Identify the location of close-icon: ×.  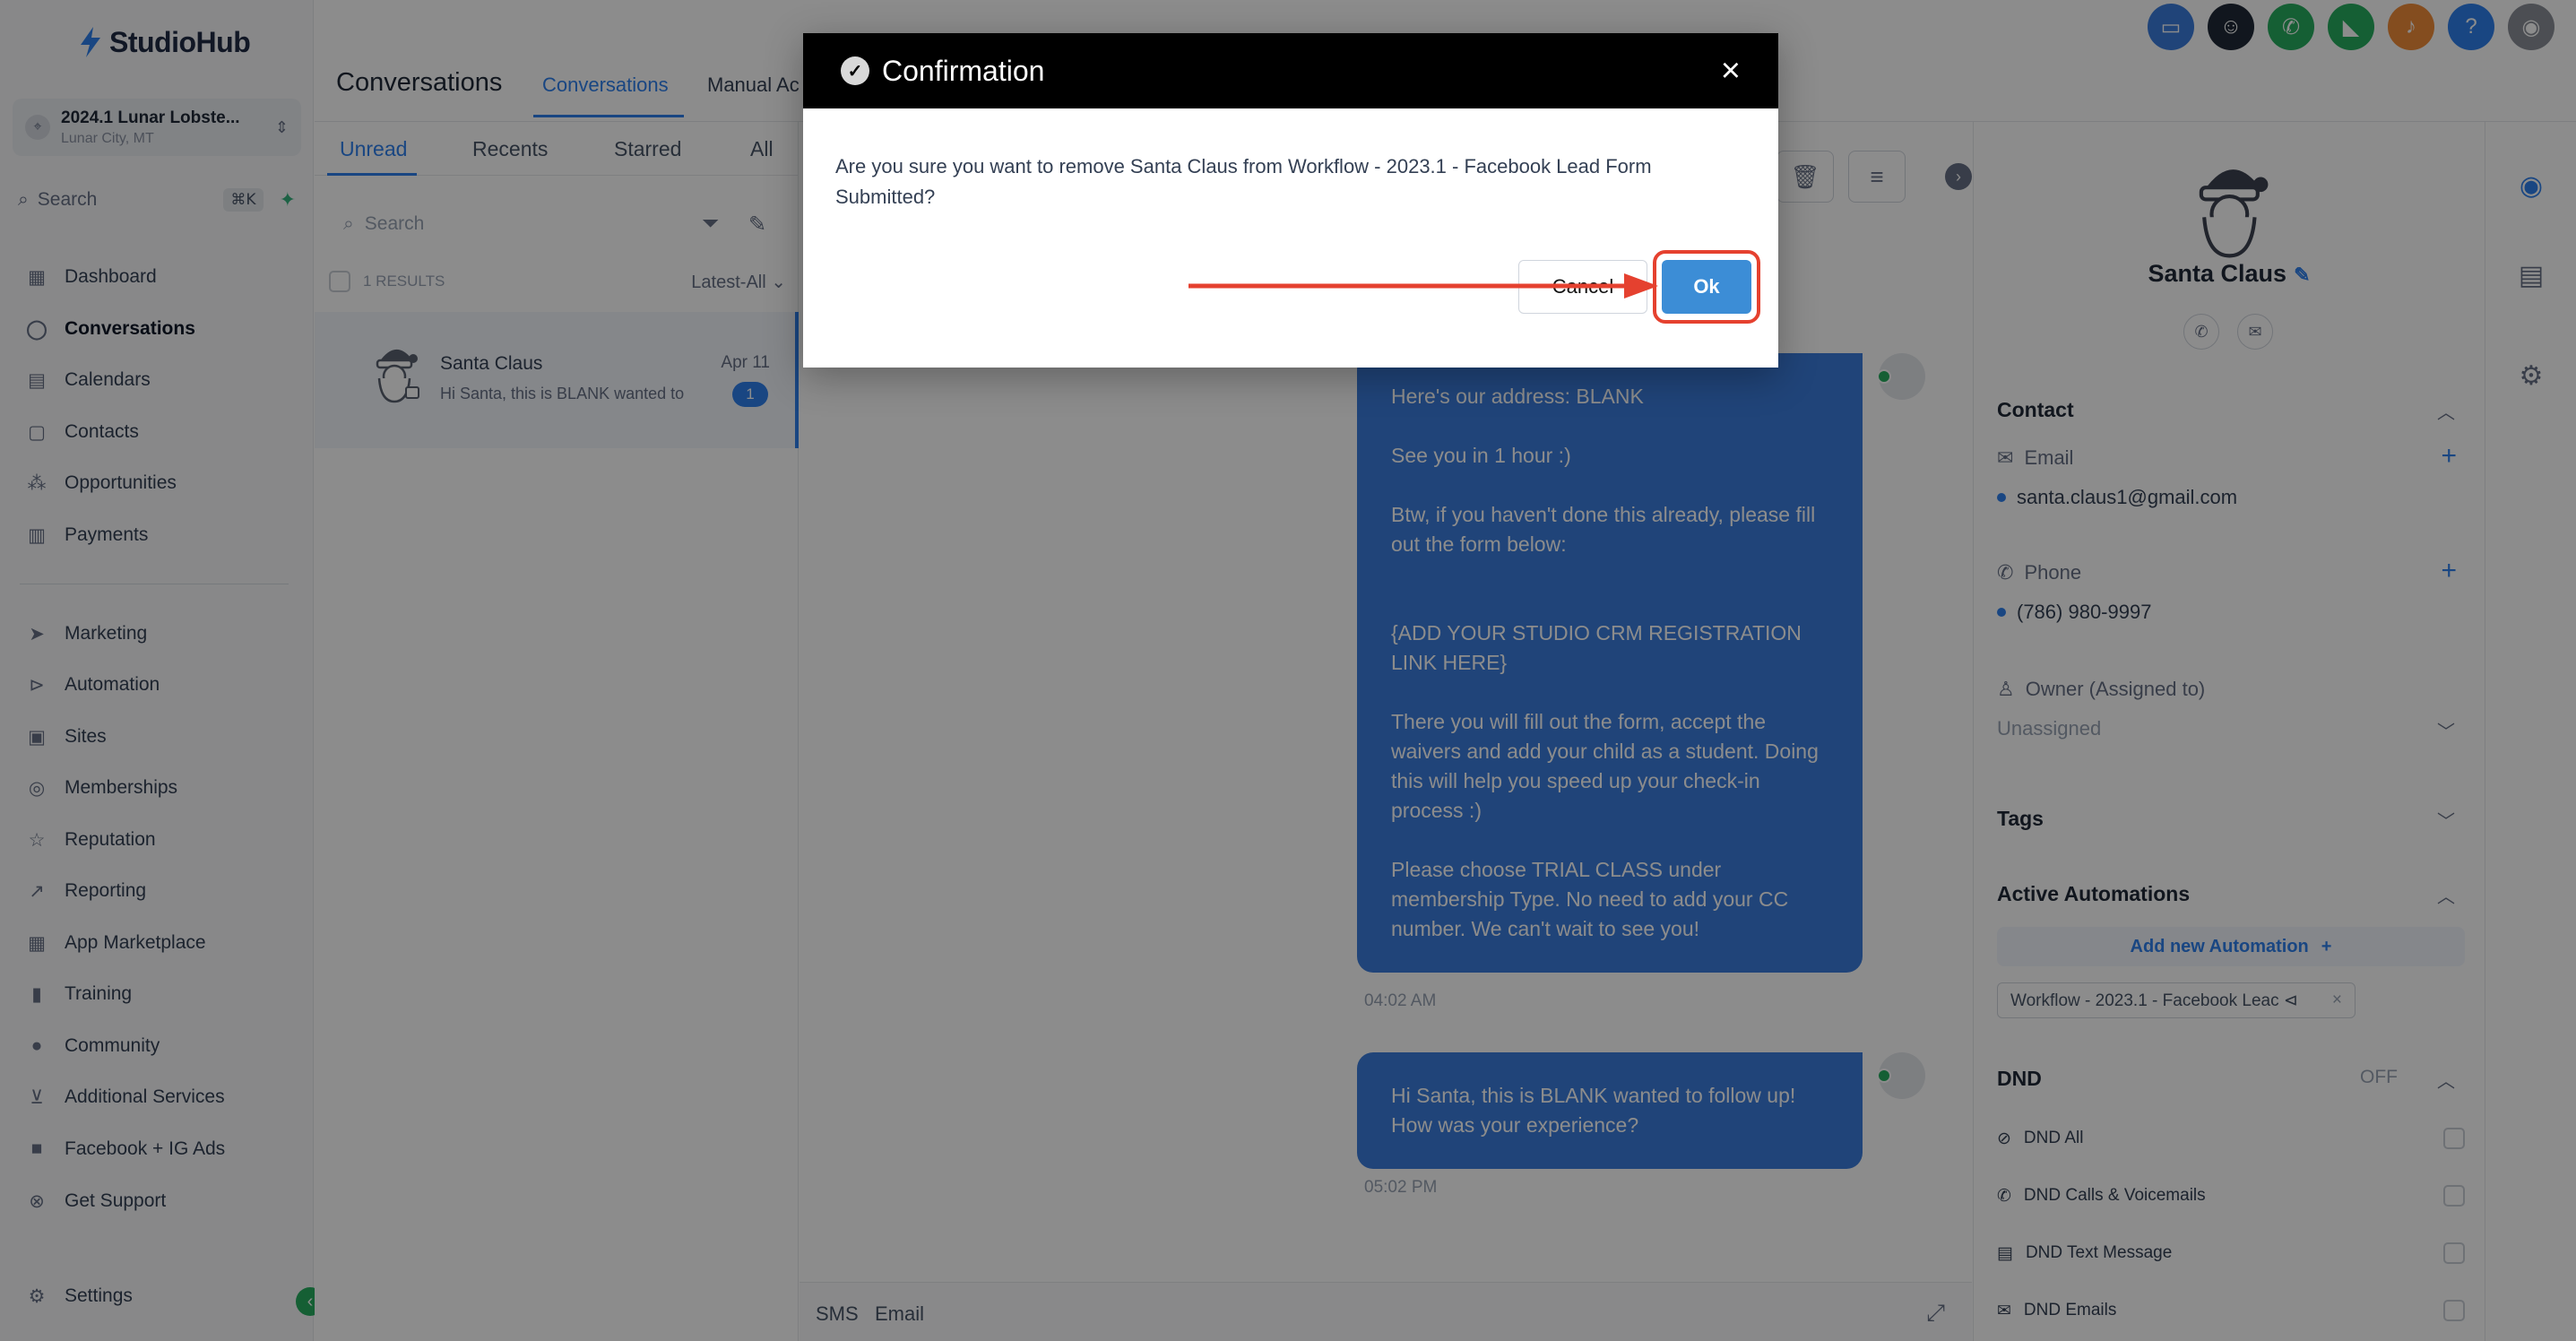
(1731, 71).